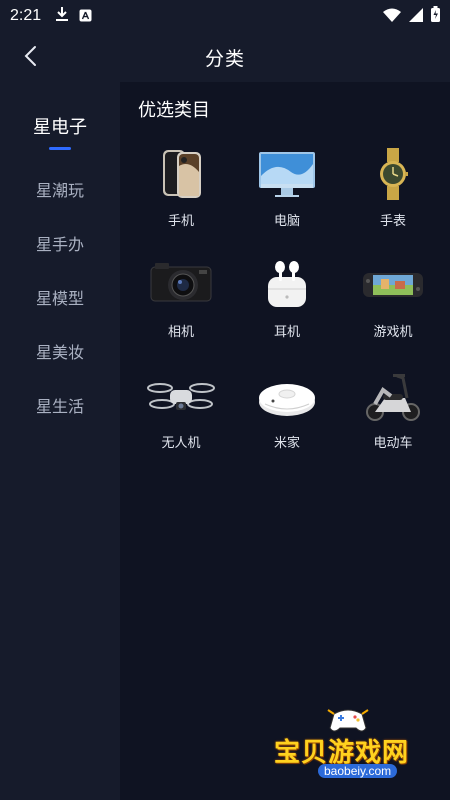 This screenshot has width=450, height=800. I want to click on wifi-icon, so click(392, 16).